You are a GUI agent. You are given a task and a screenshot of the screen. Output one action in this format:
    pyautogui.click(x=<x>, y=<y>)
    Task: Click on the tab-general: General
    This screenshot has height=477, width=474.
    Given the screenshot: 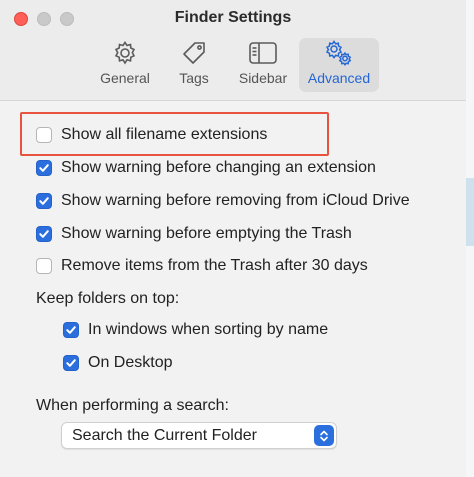 What is the action you would take?
    pyautogui.click(x=125, y=65)
    